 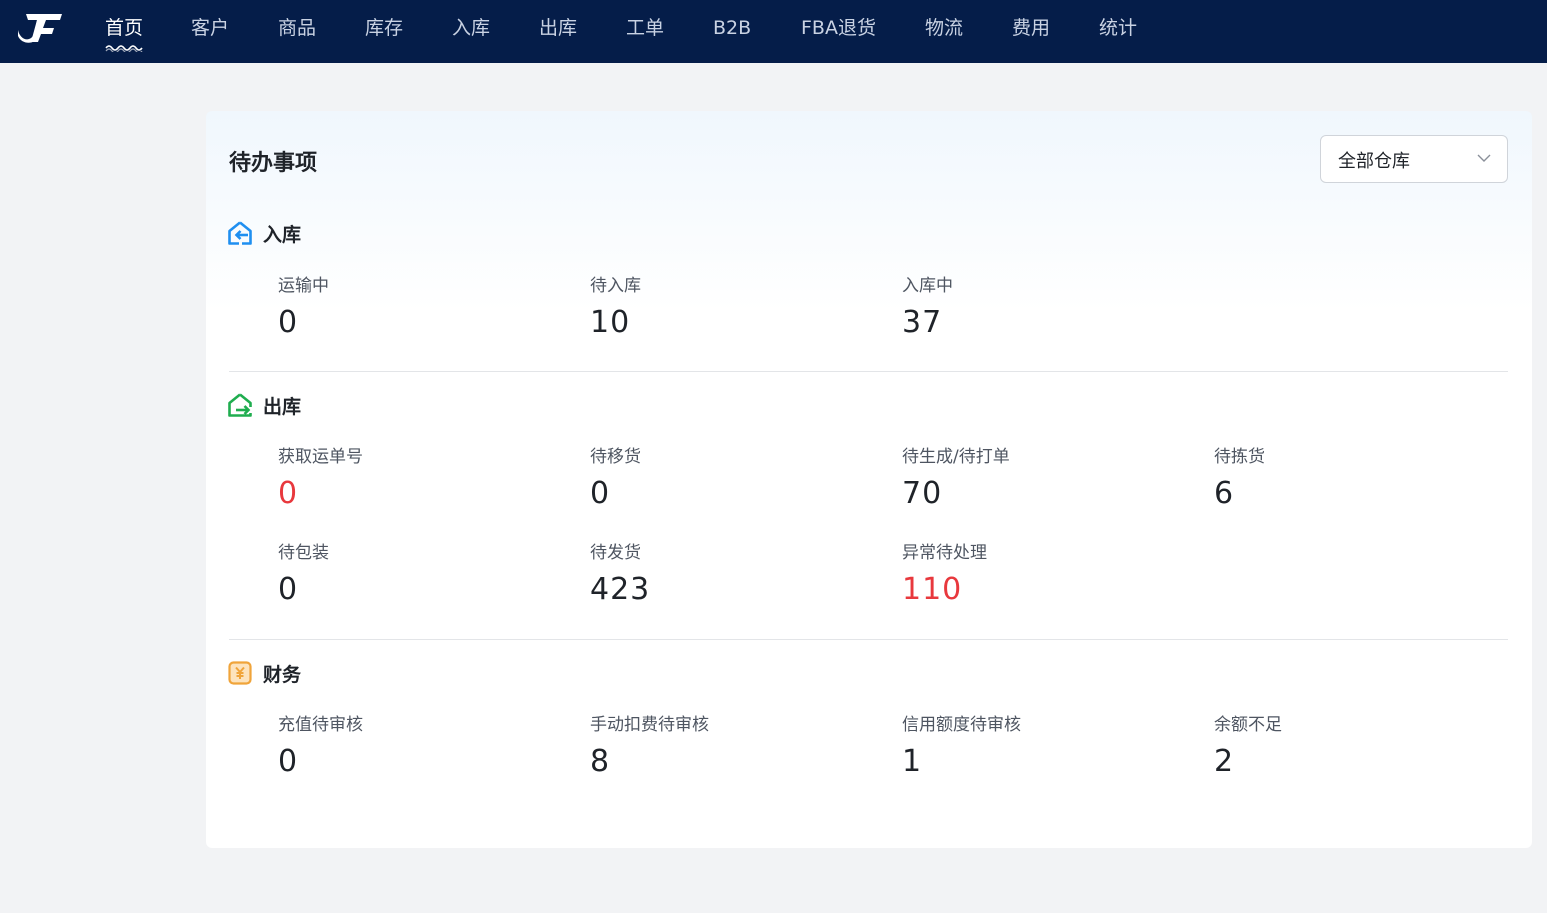 I want to click on nav-item-fba-returns: FBA退货, so click(x=838, y=31).